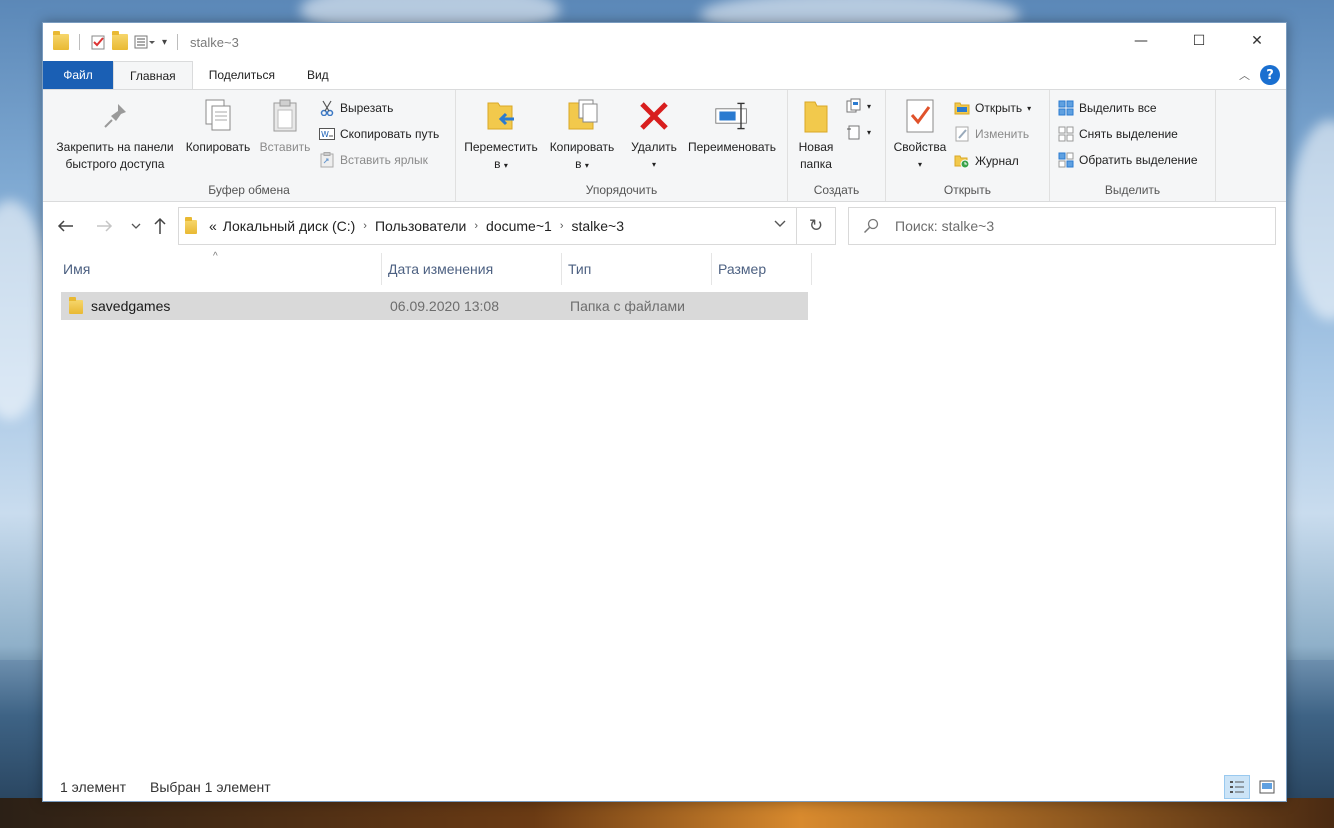 Image resolution: width=1334 pixels, height=828 pixels. What do you see at coordinates (420, 226) in the screenshot?
I see `breadcrumb-users: Пользователи` at bounding box center [420, 226].